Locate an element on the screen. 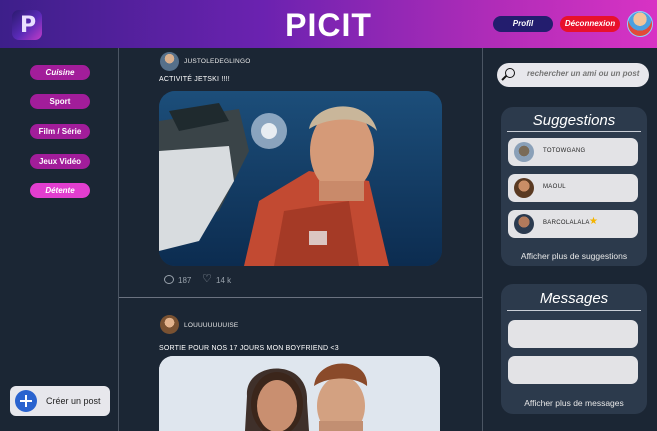 The height and width of the screenshot is (431, 657). top-bar: P PICIT Profil Déconnexion is located at coordinates (328, 24).